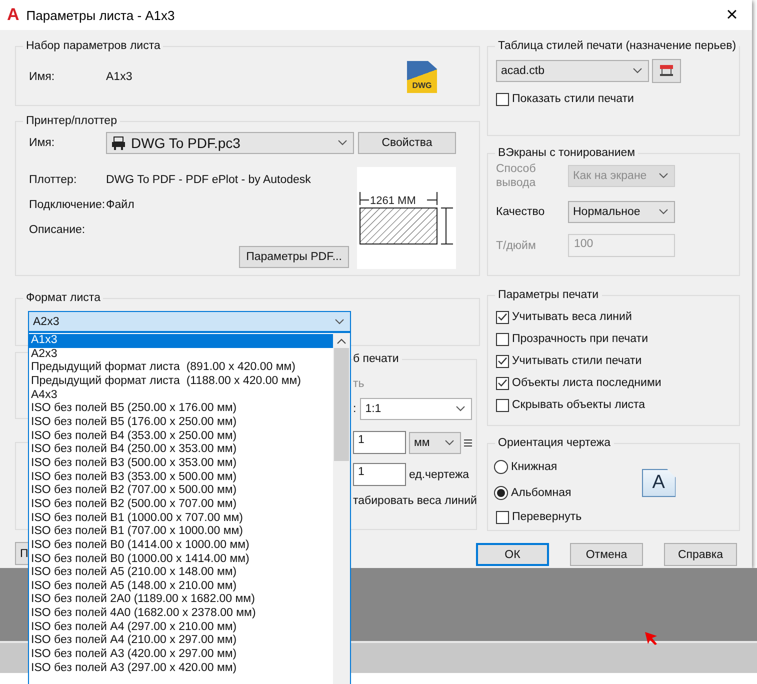 This screenshot has height=684, width=757. I want to click on radio-label: Альбомная, so click(541, 493).